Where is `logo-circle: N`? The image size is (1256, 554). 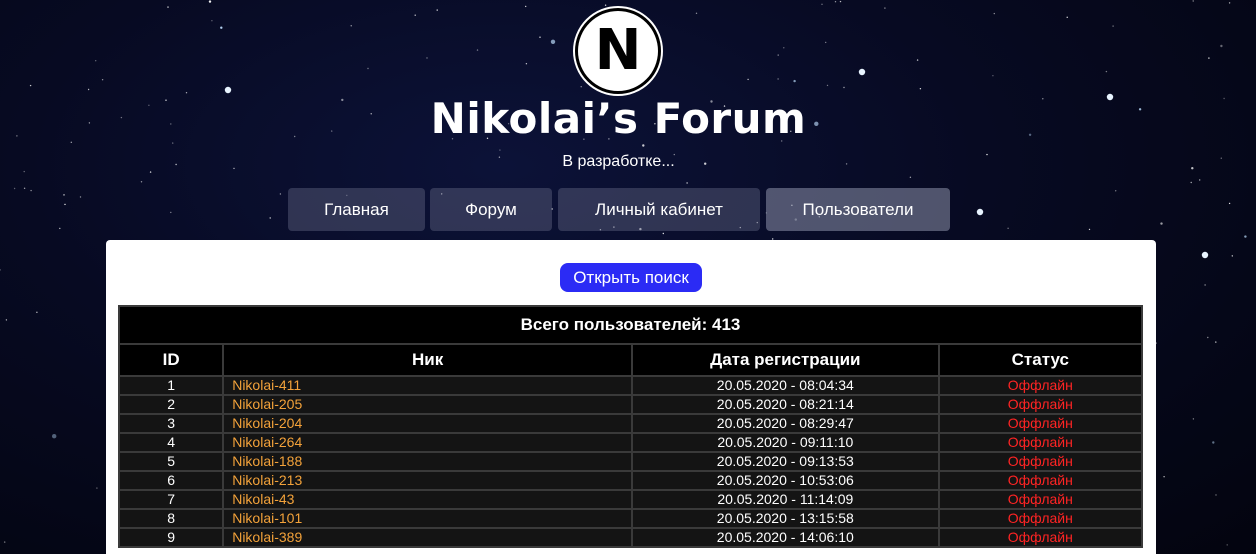 logo-circle: N is located at coordinates (618, 51).